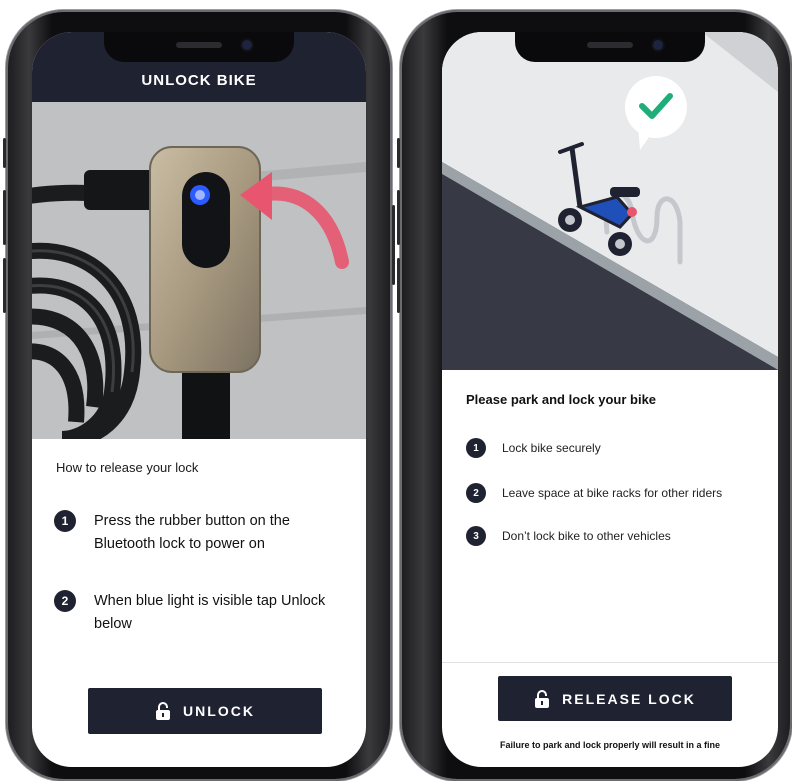 Image resolution: width=792 pixels, height=781 pixels. I want to click on step-text: Lock bike securely, so click(551, 448).